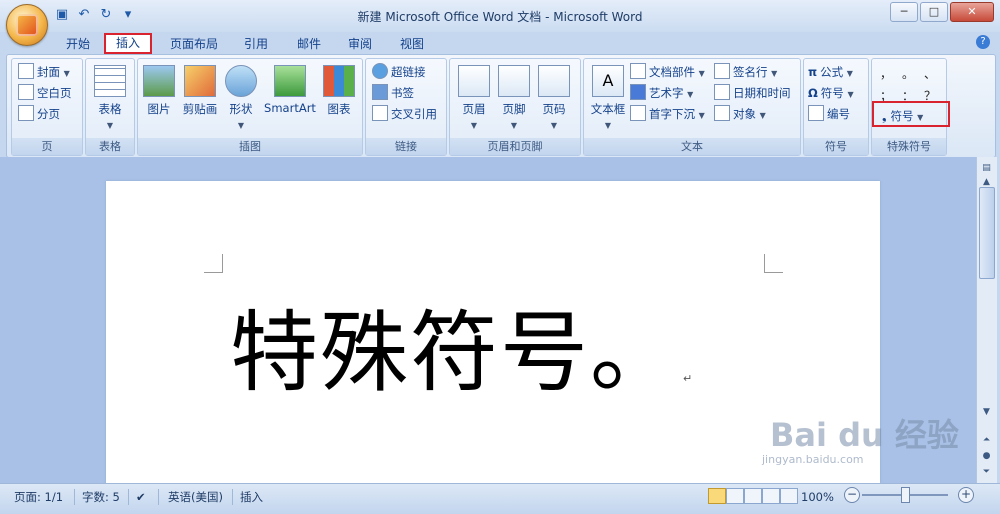  I want to click on clip-art-button: 剪贴画, so click(200, 91).